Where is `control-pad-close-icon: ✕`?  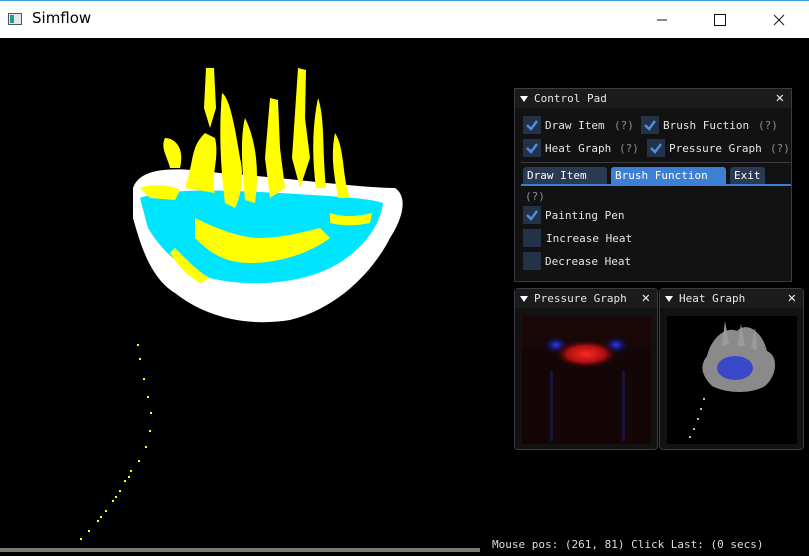
control-pad-close-icon: ✕ is located at coordinates (780, 98).